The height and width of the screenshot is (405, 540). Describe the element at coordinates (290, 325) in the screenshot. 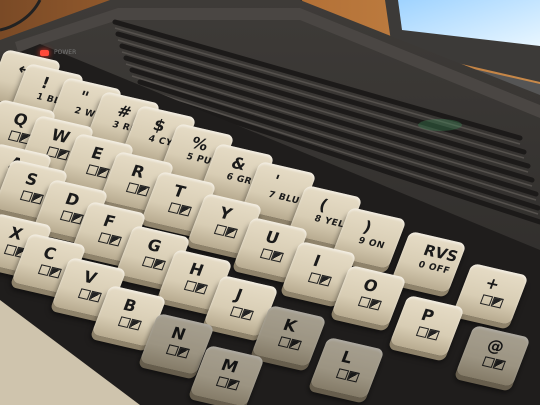

I see `key-legend: K` at that location.